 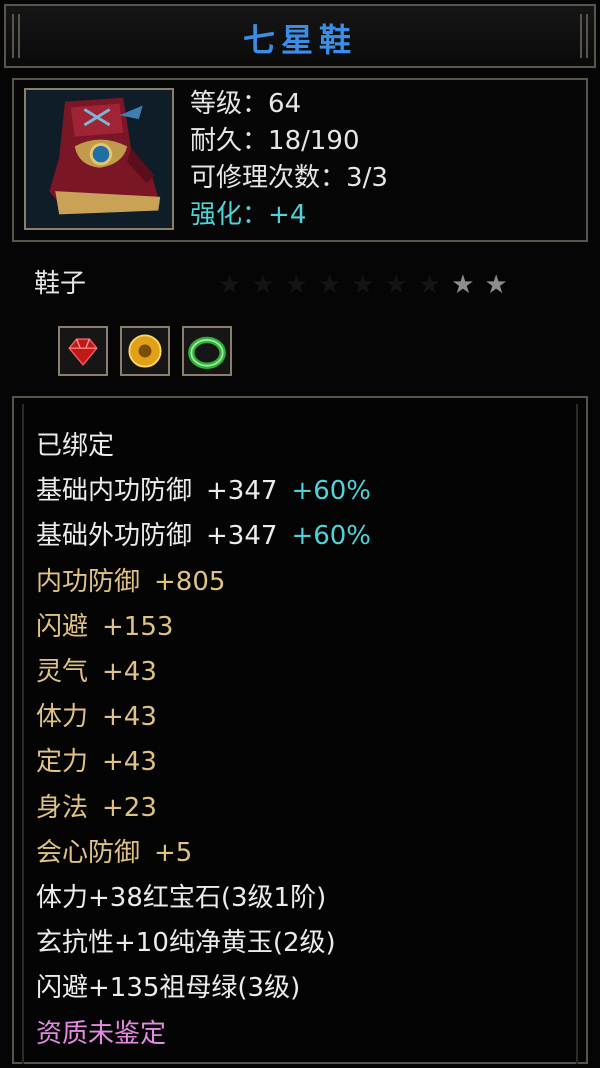 I want to click on attr-agility: 身法 +23, so click(x=96, y=807).